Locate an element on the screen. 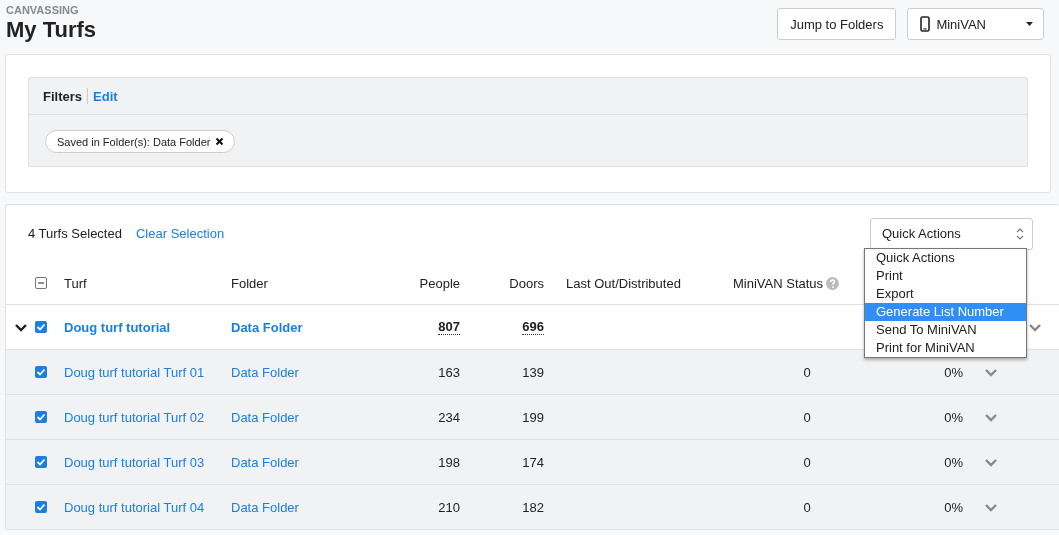  turf-link: Doug turf tutorial is located at coordinates (147, 327).